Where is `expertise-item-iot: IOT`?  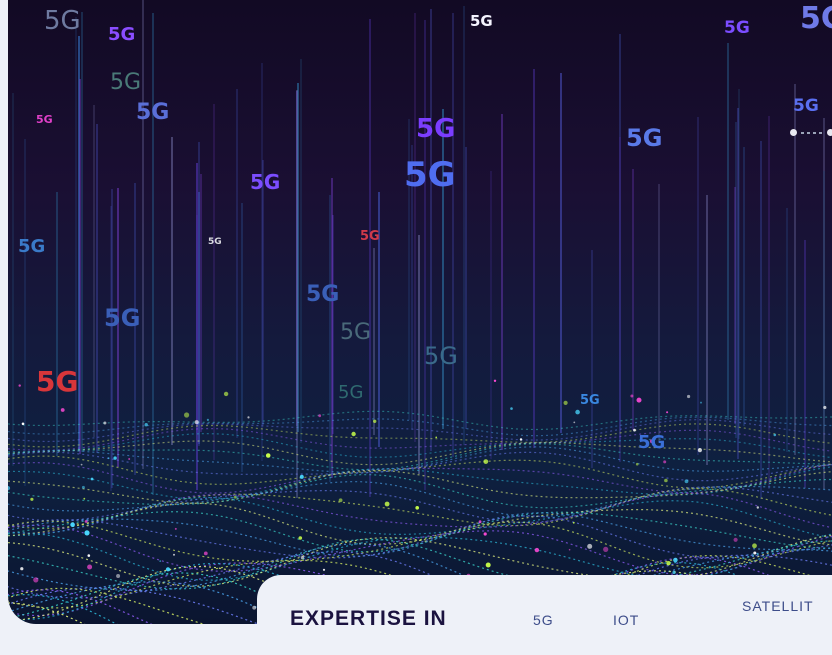
expertise-item-iot: IOT is located at coordinates (626, 620).